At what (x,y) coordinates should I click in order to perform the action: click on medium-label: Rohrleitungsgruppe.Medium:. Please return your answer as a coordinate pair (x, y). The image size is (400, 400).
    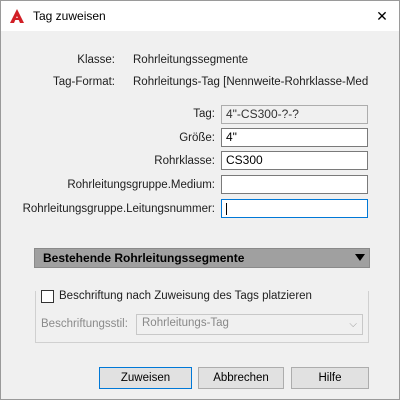
    Looking at the image, I should click on (141, 185).